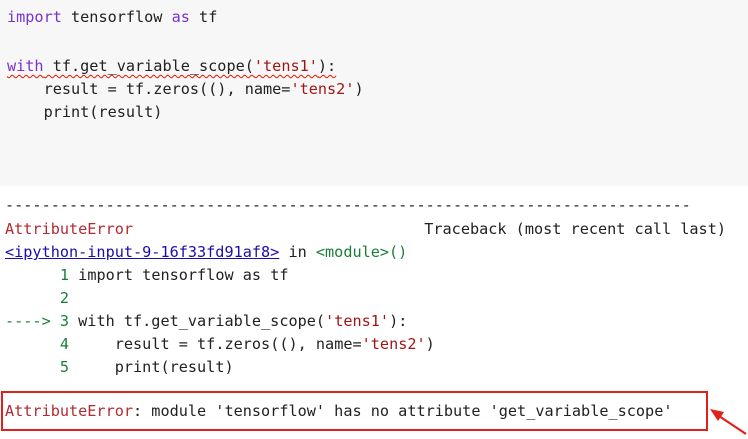 The height and width of the screenshot is (439, 748). I want to click on line-string: 'tens2', so click(393, 344).